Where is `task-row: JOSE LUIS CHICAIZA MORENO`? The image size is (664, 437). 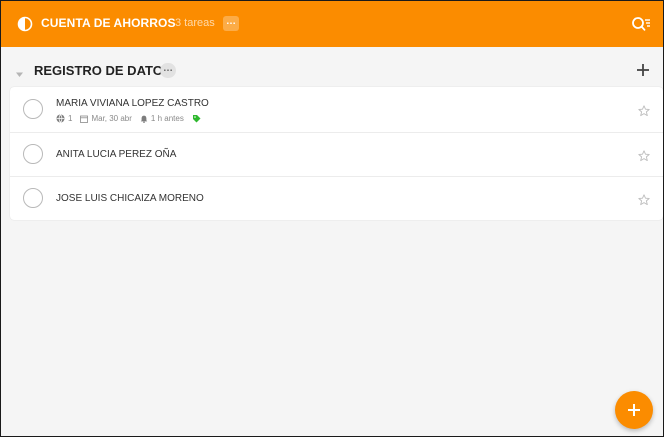
task-row: JOSE LUIS CHICAIZA MORENO is located at coordinates (336, 198).